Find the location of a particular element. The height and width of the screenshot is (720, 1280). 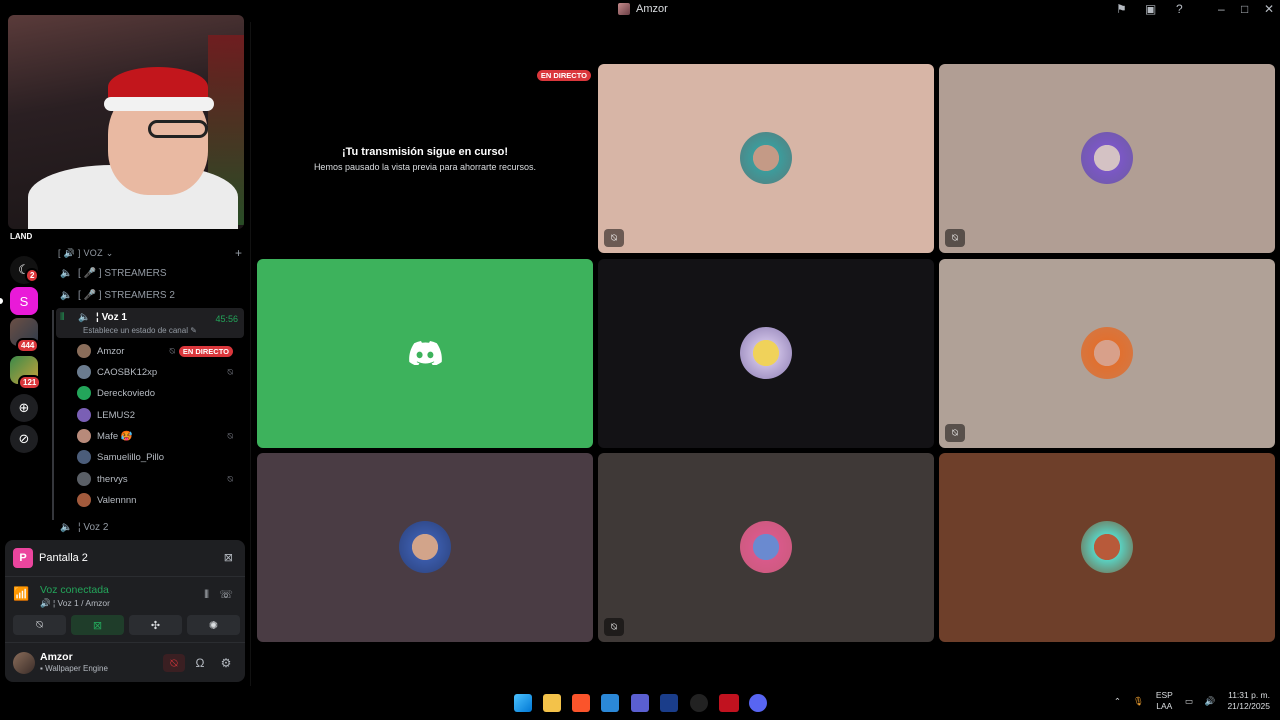

paused-title: ¡Tu transmisión sigue en curso! is located at coordinates (425, 152).